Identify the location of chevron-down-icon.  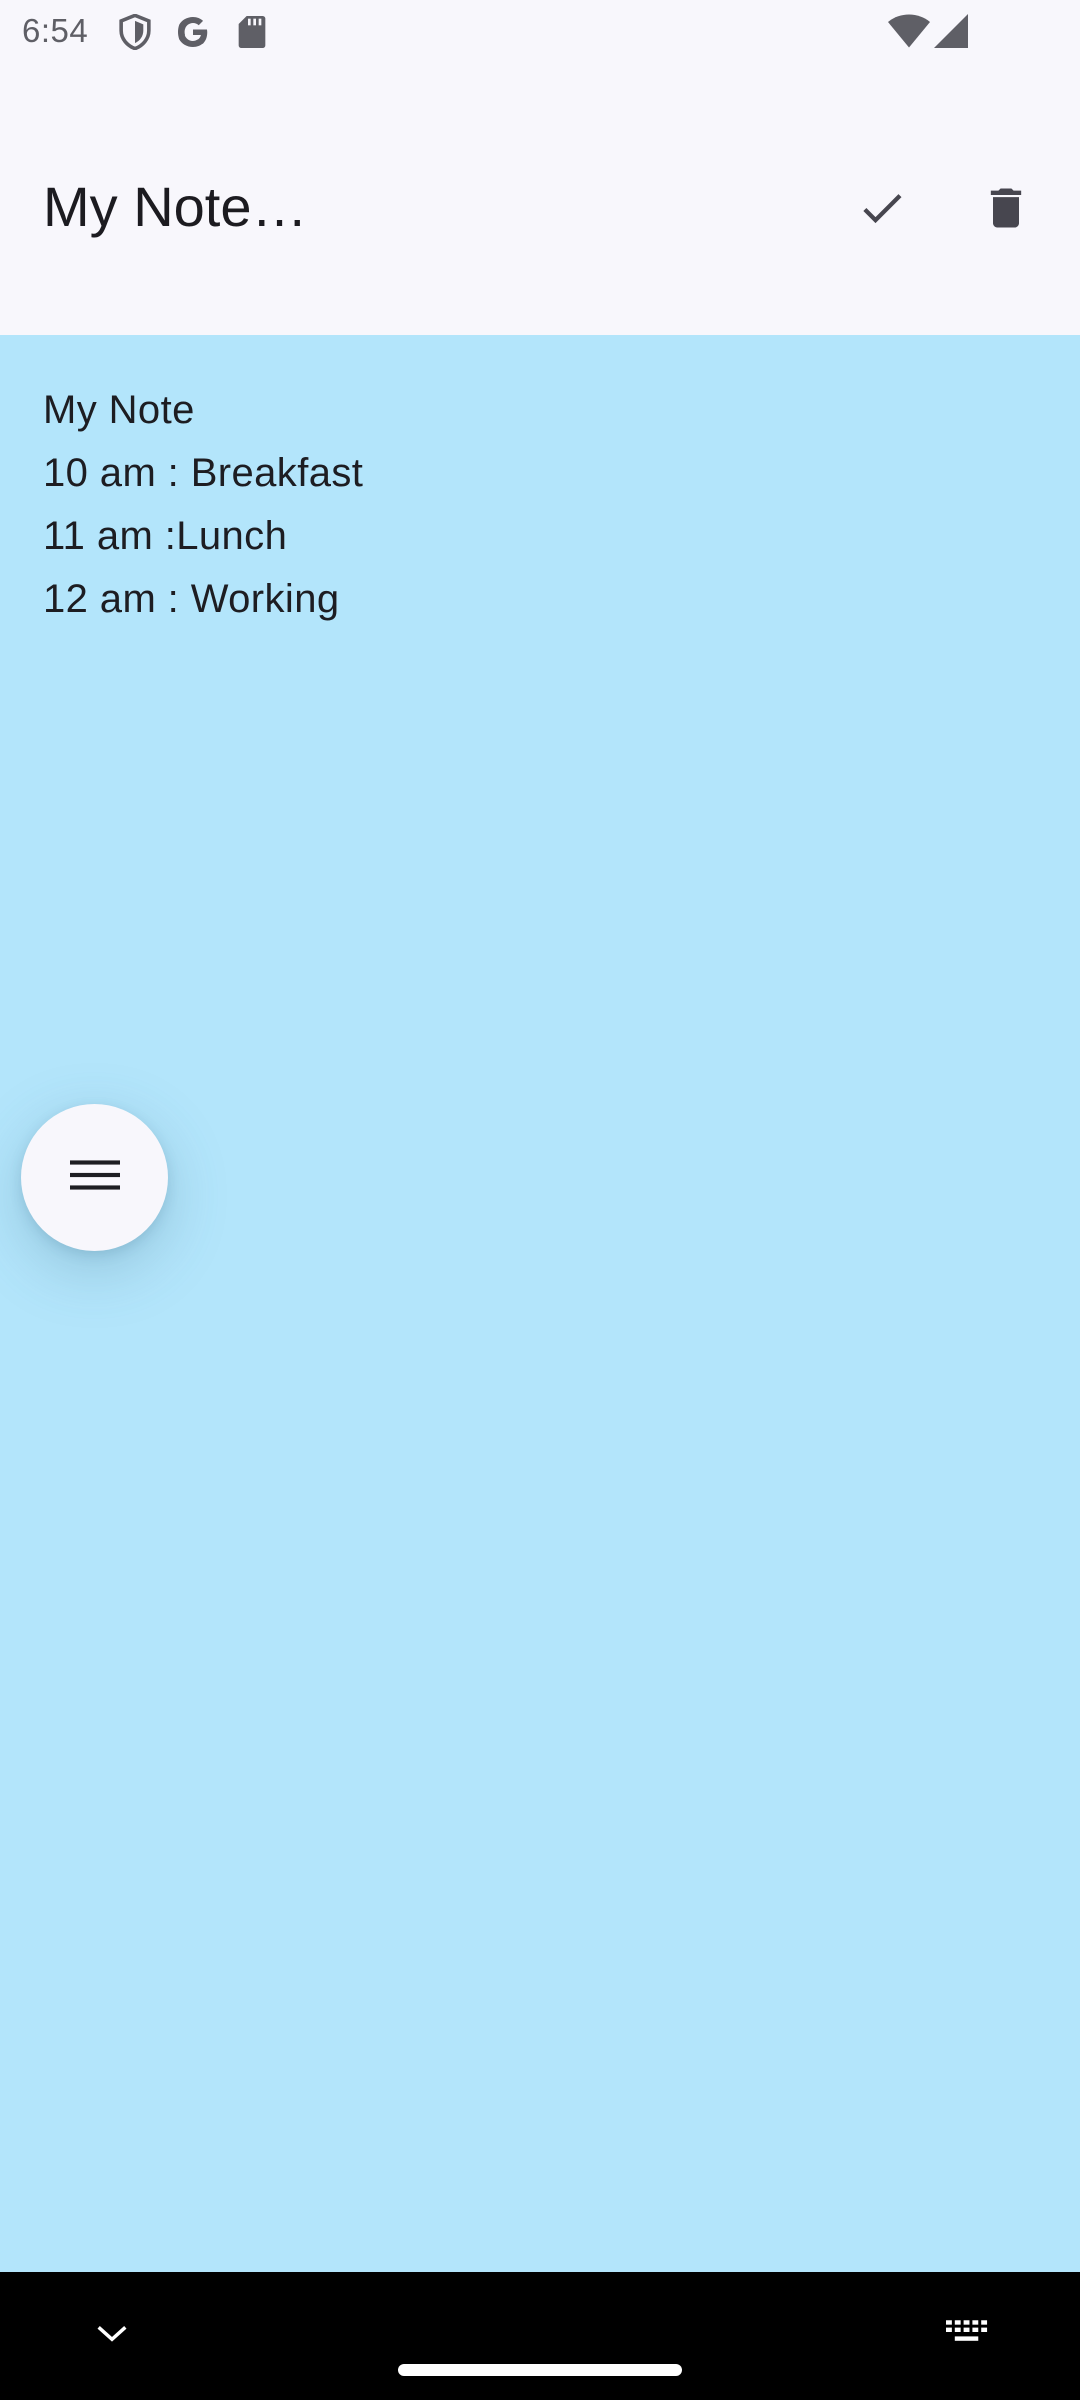
(112, 2336).